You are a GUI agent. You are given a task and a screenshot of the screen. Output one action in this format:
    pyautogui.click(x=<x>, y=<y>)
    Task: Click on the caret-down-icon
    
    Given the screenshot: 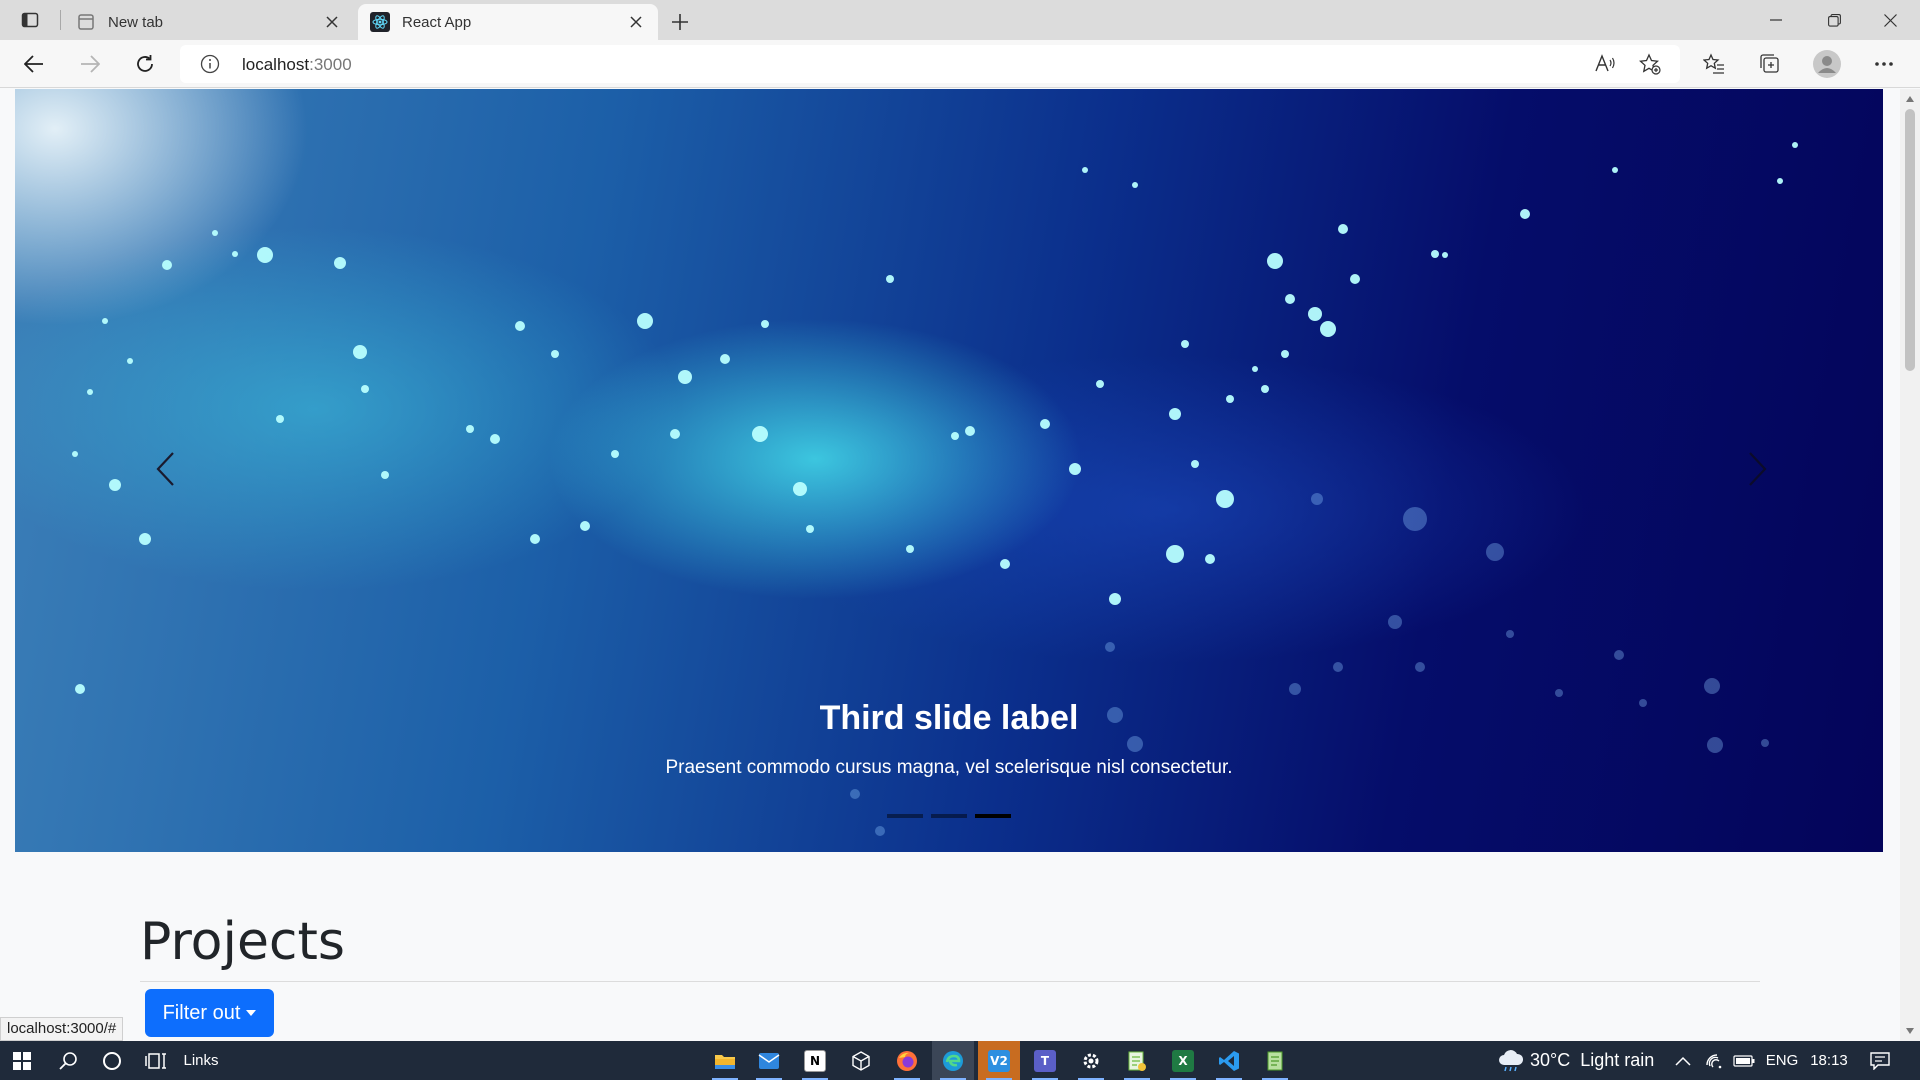 What is the action you would take?
    pyautogui.click(x=251, y=1013)
    